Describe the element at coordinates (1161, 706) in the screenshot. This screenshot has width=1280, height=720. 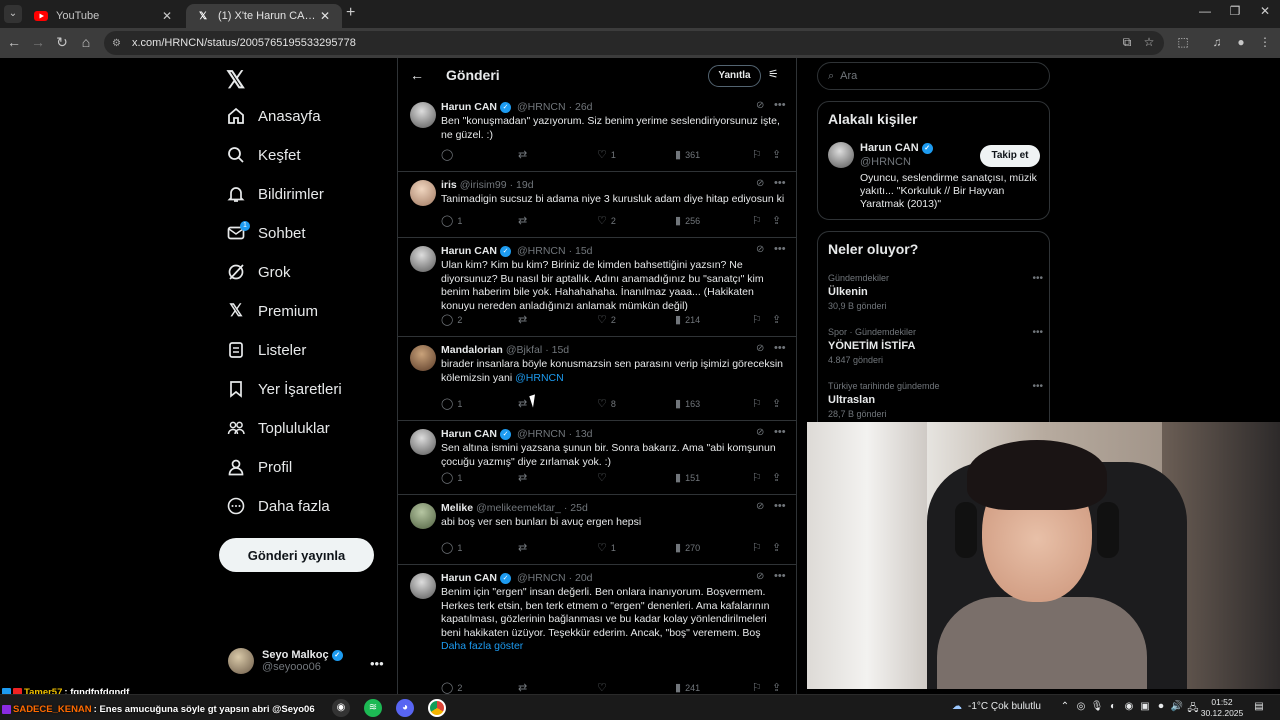
I see `record-icon: ⏺` at that location.